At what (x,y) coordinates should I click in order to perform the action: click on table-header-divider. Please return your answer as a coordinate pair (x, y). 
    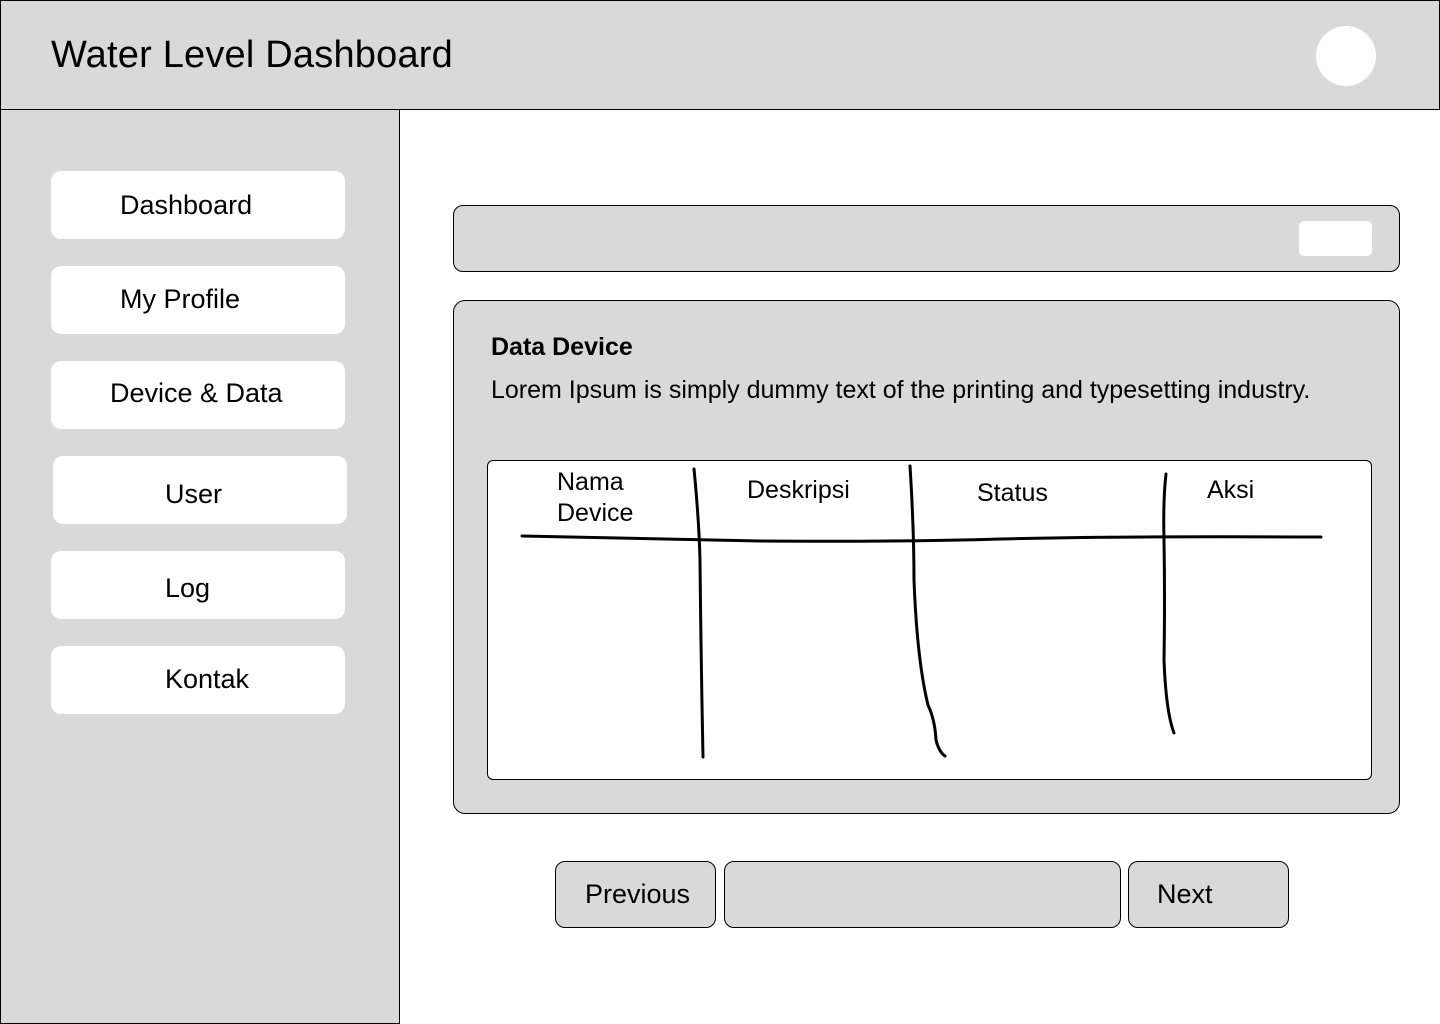
    Looking at the image, I should click on (921, 538).